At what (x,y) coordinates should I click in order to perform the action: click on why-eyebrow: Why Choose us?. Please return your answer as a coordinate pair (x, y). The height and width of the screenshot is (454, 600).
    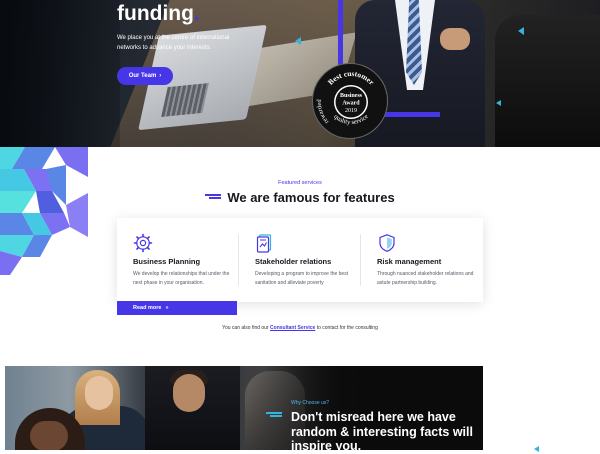
    Looking at the image, I should click on (310, 403).